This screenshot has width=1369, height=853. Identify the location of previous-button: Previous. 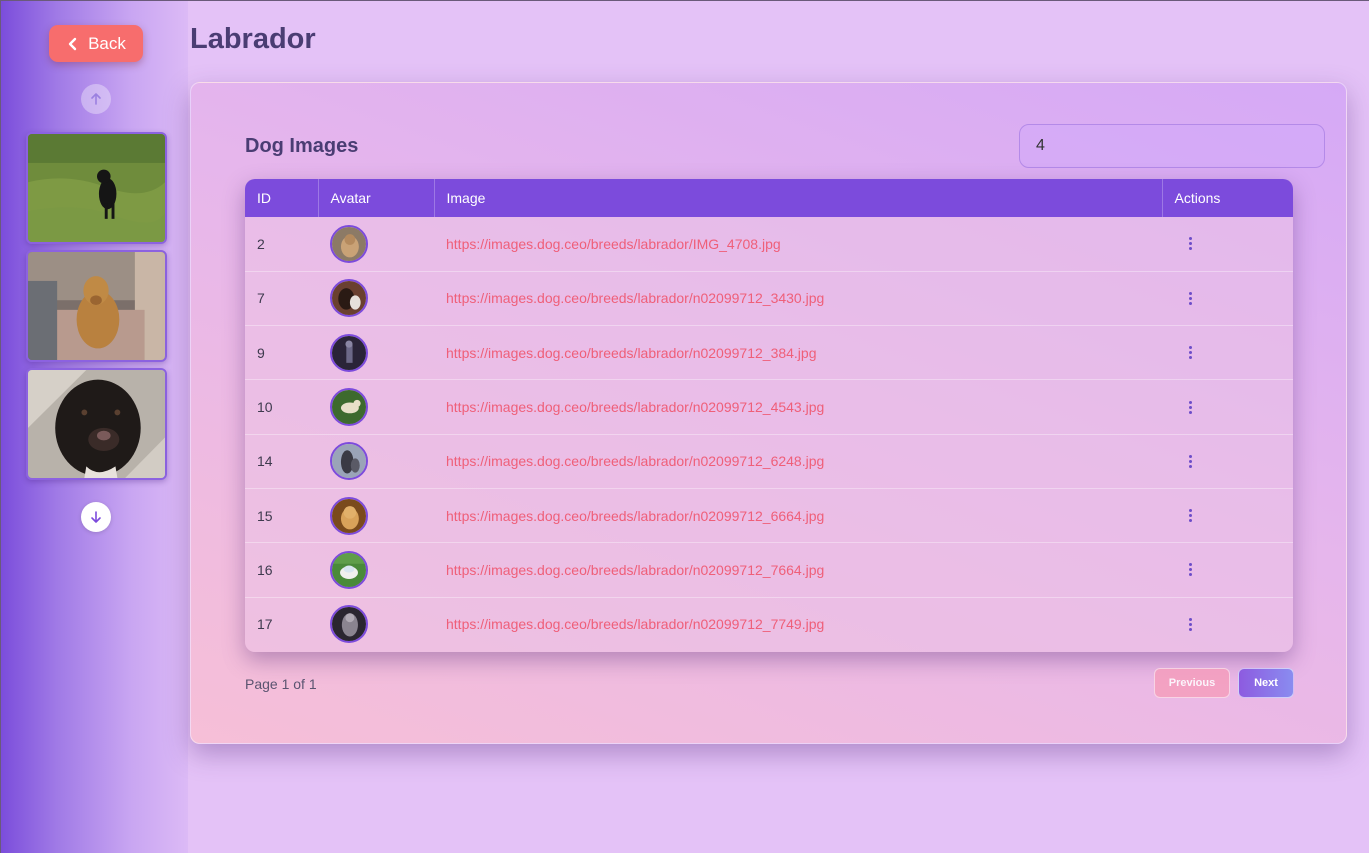
(1192, 683).